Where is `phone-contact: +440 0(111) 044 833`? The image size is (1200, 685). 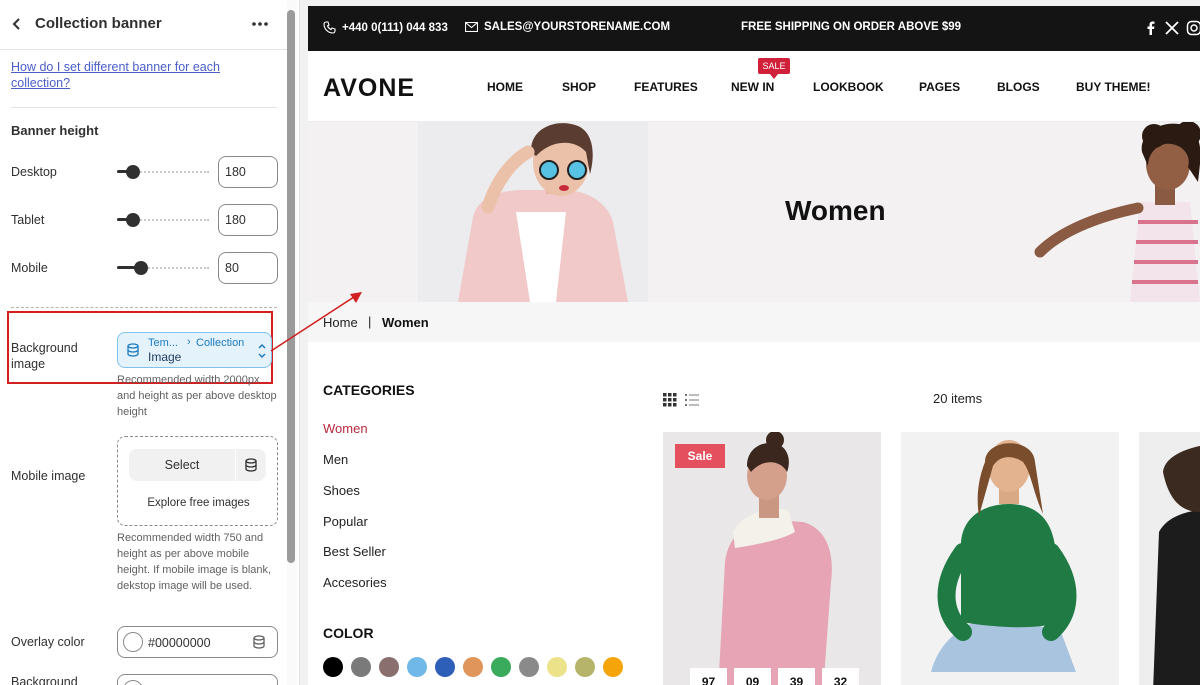
phone-contact: +440 0(111) 044 833 is located at coordinates (385, 27).